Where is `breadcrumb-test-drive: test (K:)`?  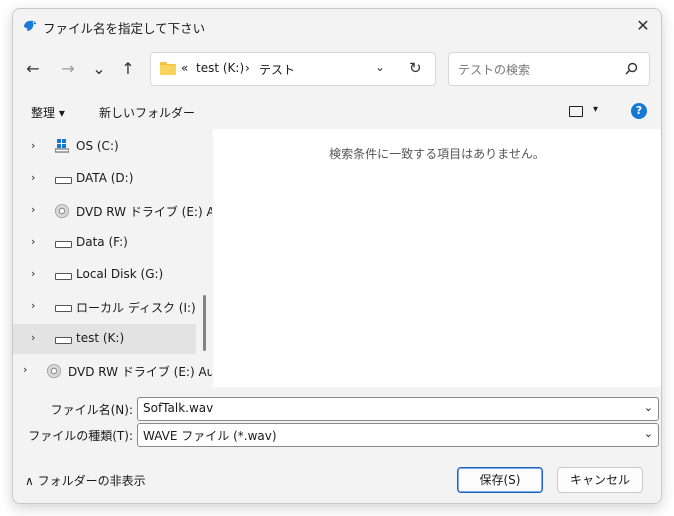
breadcrumb-test-drive: test (K:) is located at coordinates (220, 68).